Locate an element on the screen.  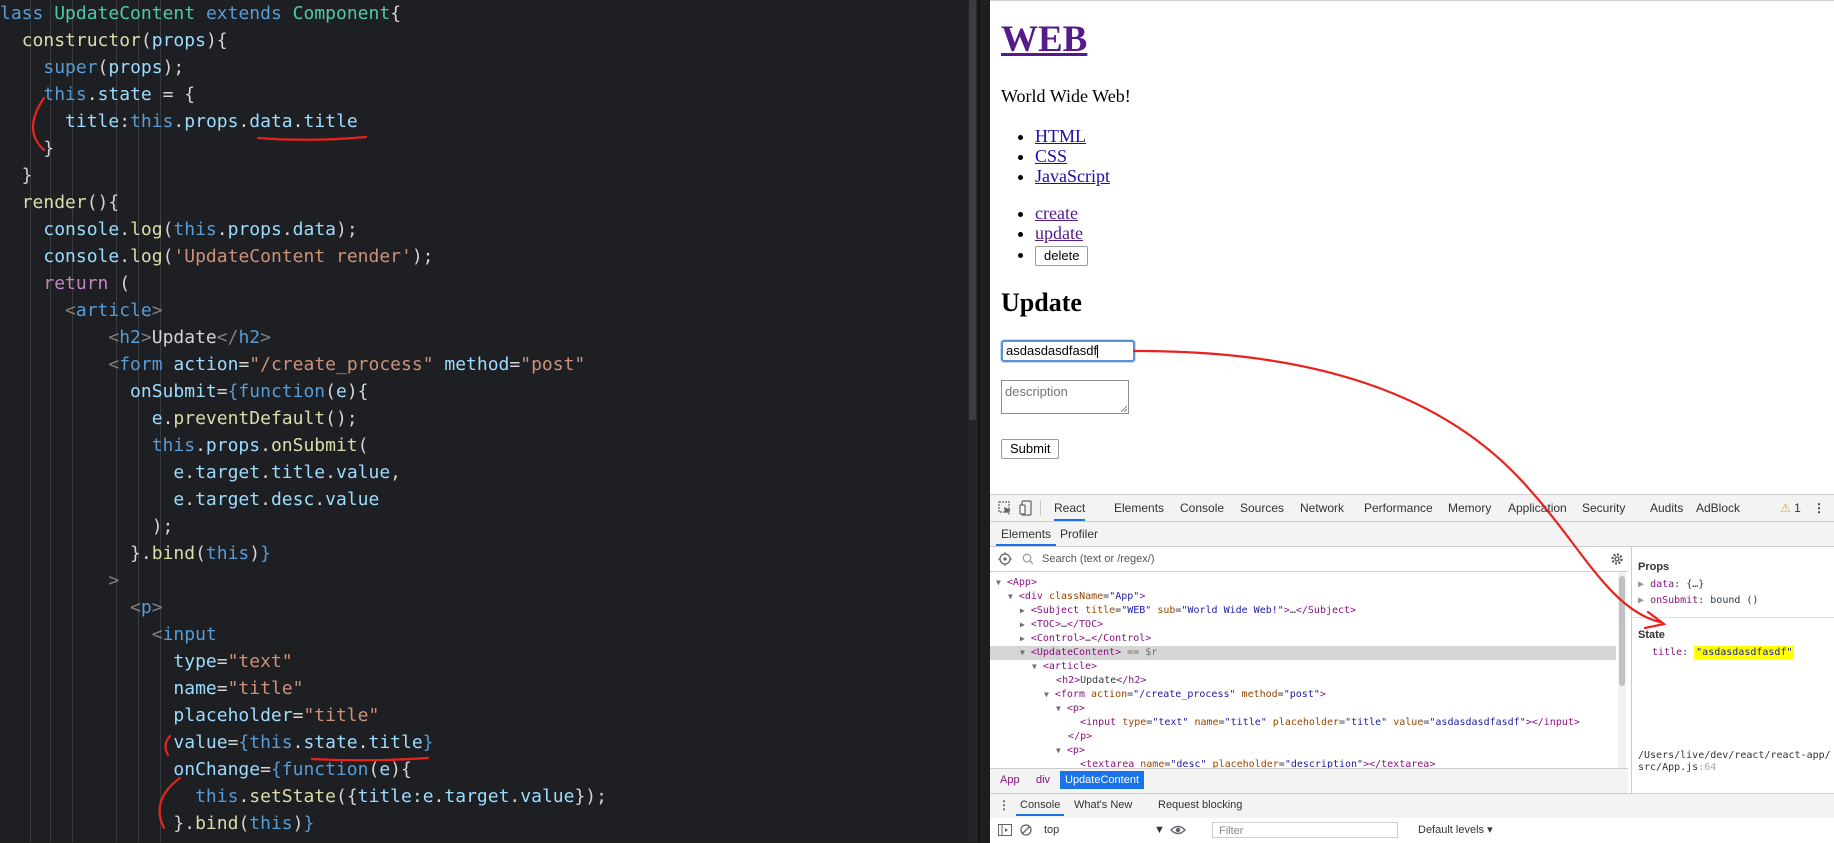
breadcrumb-item-app: App is located at coordinates (1010, 780).